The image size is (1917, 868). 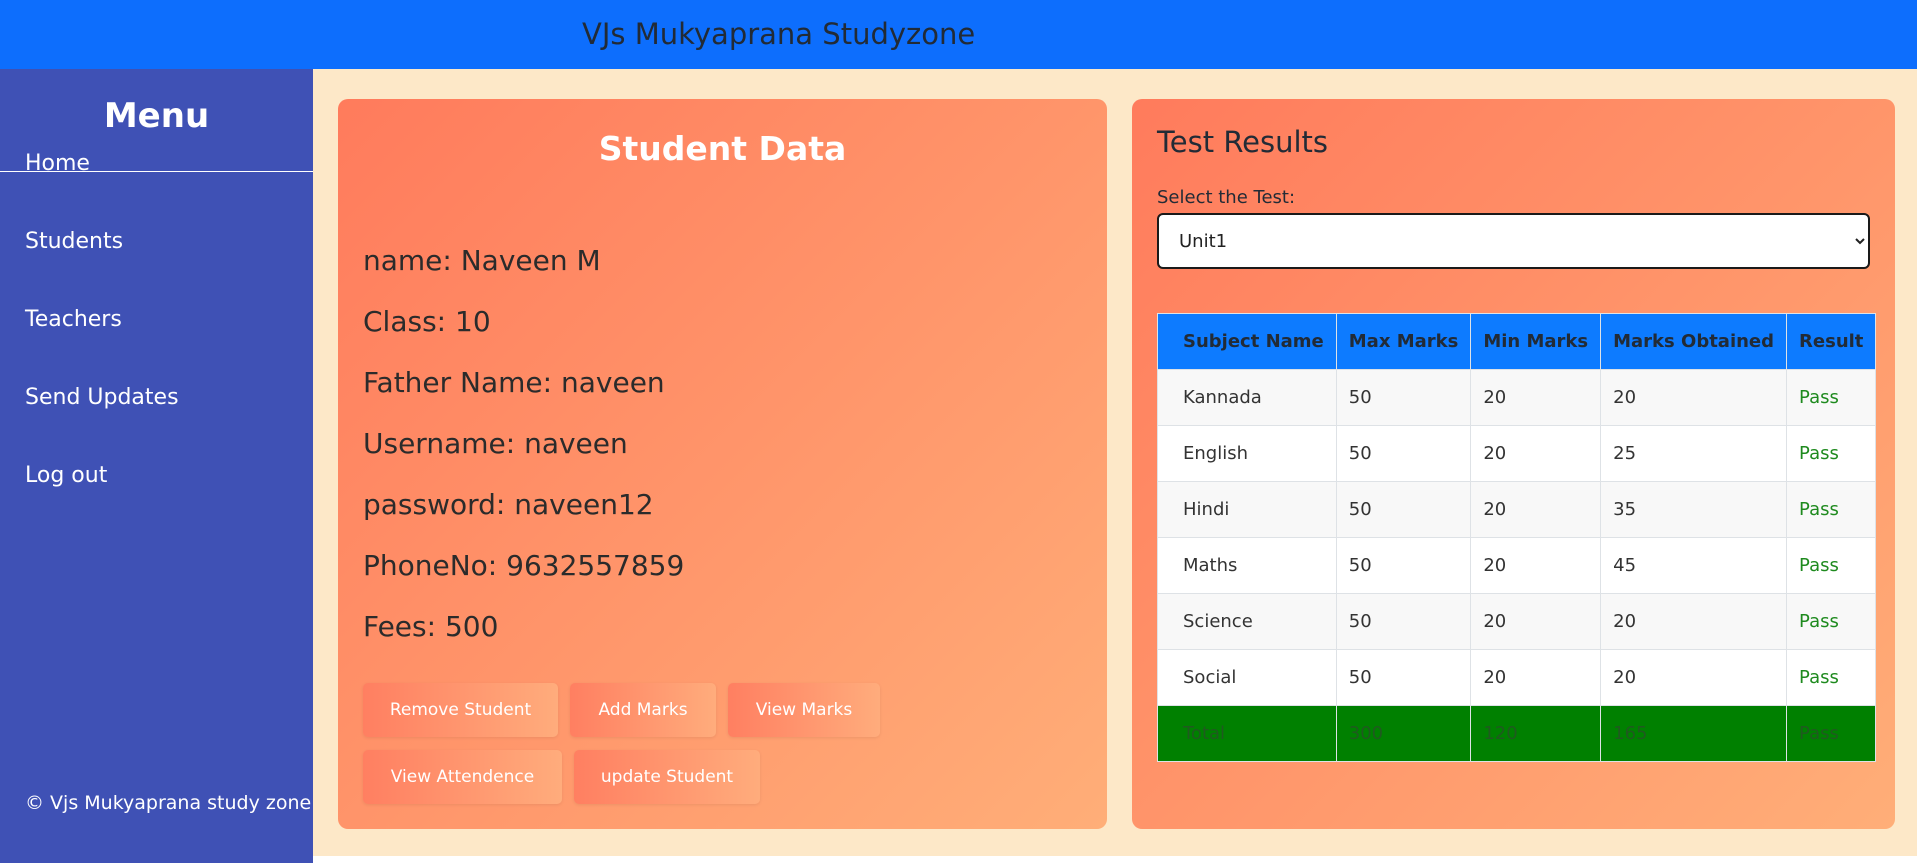 I want to click on sidebar-footer: © Vjs Mukyaprana study zone, so click(x=168, y=803).